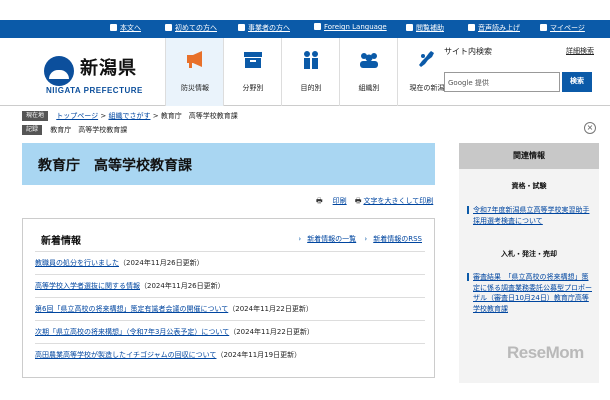 The width and height of the screenshot is (610, 400). What do you see at coordinates (252, 72) in the screenshot?
I see `nav-by-field: 分野別` at bounding box center [252, 72].